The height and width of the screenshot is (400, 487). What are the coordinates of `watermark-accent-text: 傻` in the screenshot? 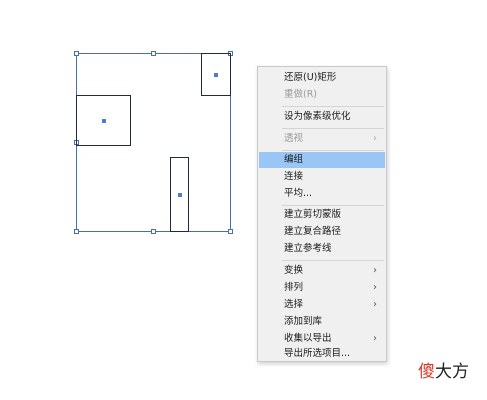 It's located at (426, 372).